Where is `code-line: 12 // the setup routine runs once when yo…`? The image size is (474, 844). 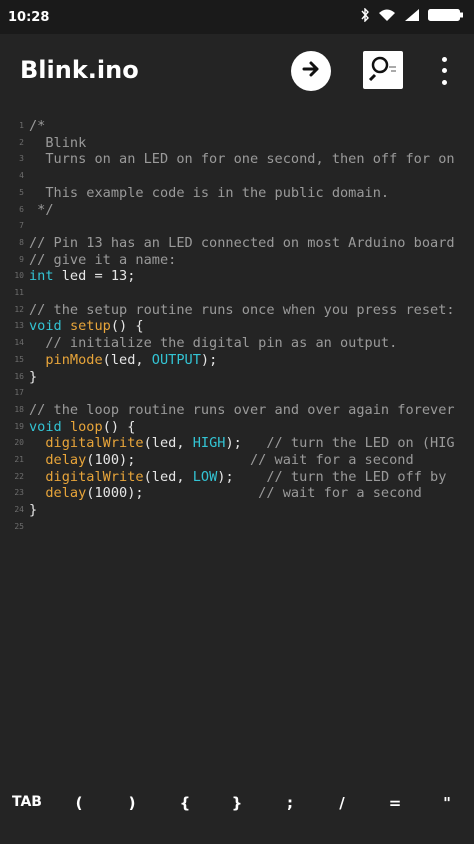
code-line: 12 // the setup routine runs once when yo… is located at coordinates (237, 310).